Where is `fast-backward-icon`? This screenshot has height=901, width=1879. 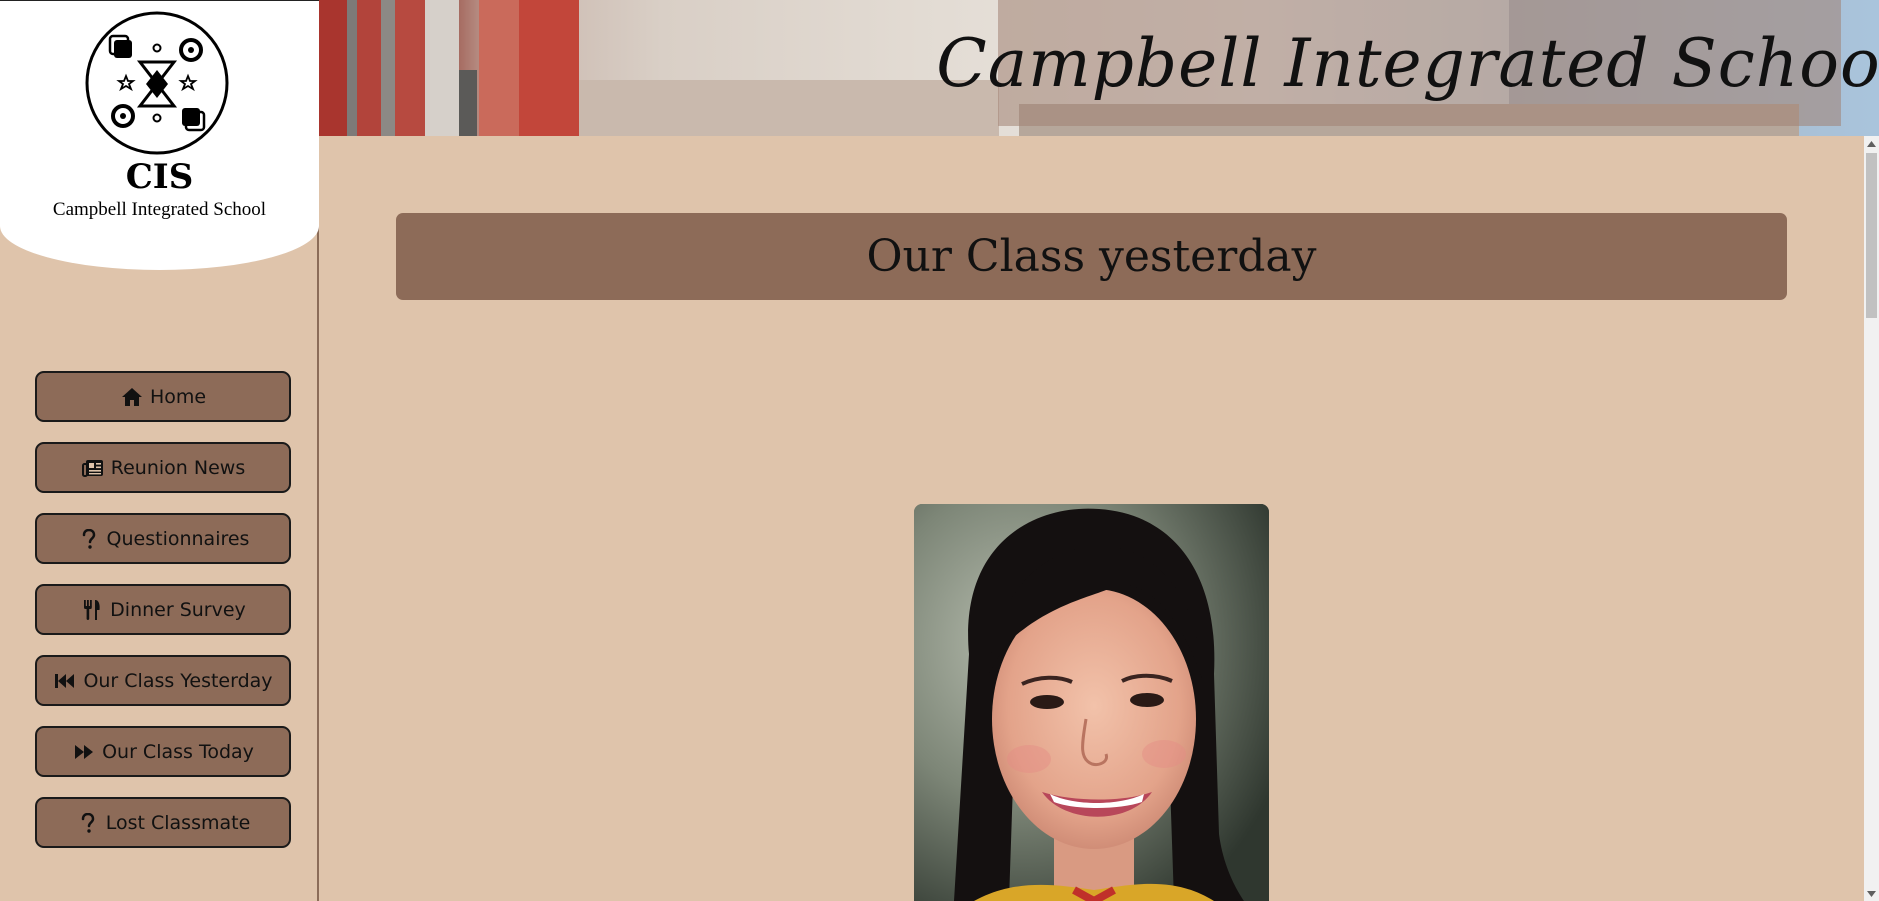
fast-backward-icon is located at coordinates (65, 681).